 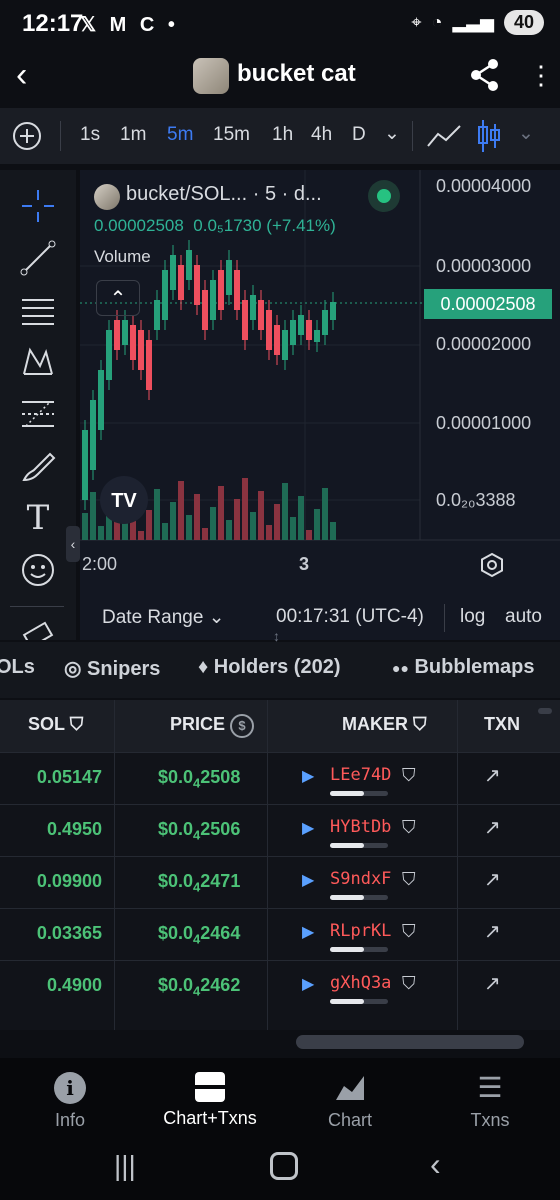 I want to click on horizontal-scrollbar, so click(x=410, y=1042).